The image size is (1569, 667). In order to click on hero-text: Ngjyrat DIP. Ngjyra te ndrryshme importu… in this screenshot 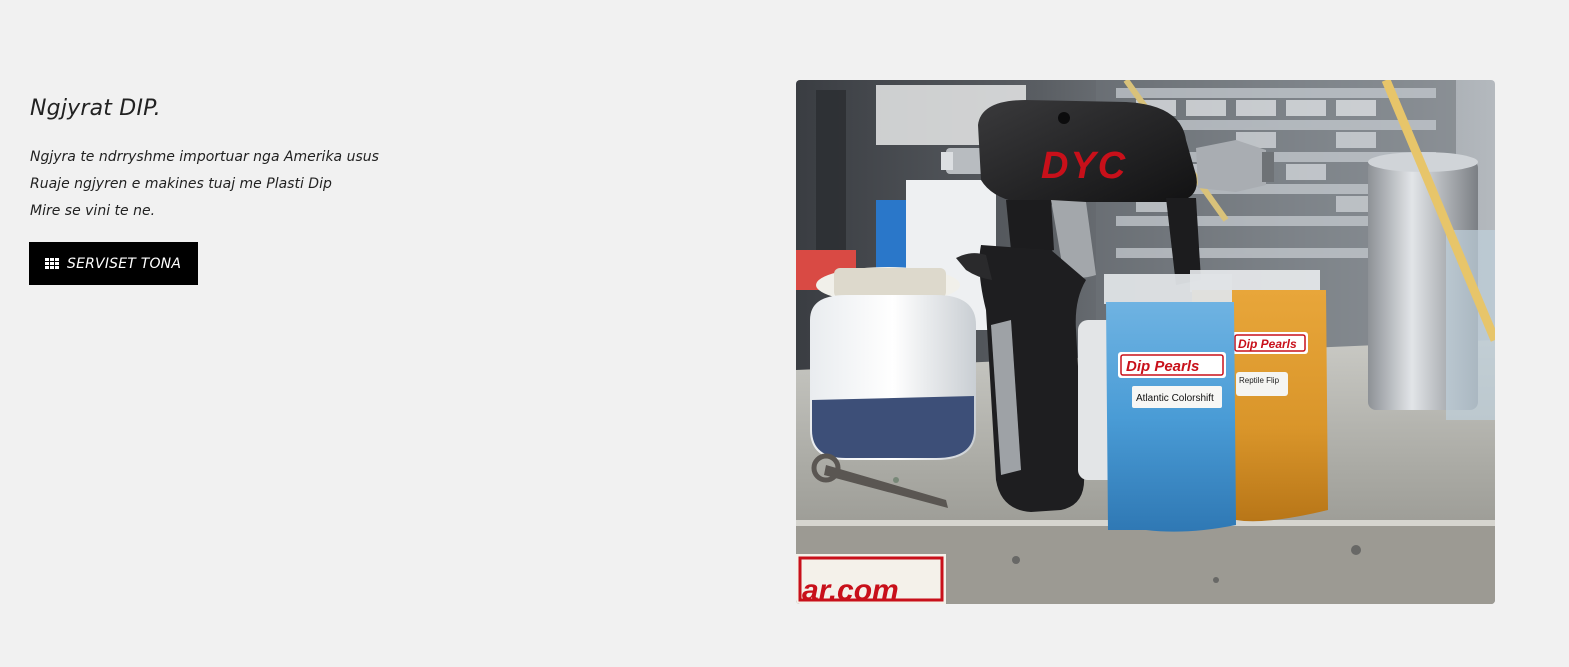, I will do `click(310, 159)`.